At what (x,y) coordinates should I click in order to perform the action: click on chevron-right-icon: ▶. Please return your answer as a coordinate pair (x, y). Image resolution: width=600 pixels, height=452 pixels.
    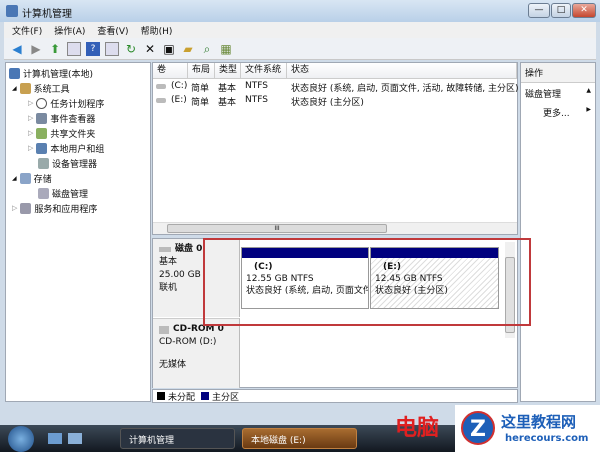
    Looking at the image, I should click on (588, 109).